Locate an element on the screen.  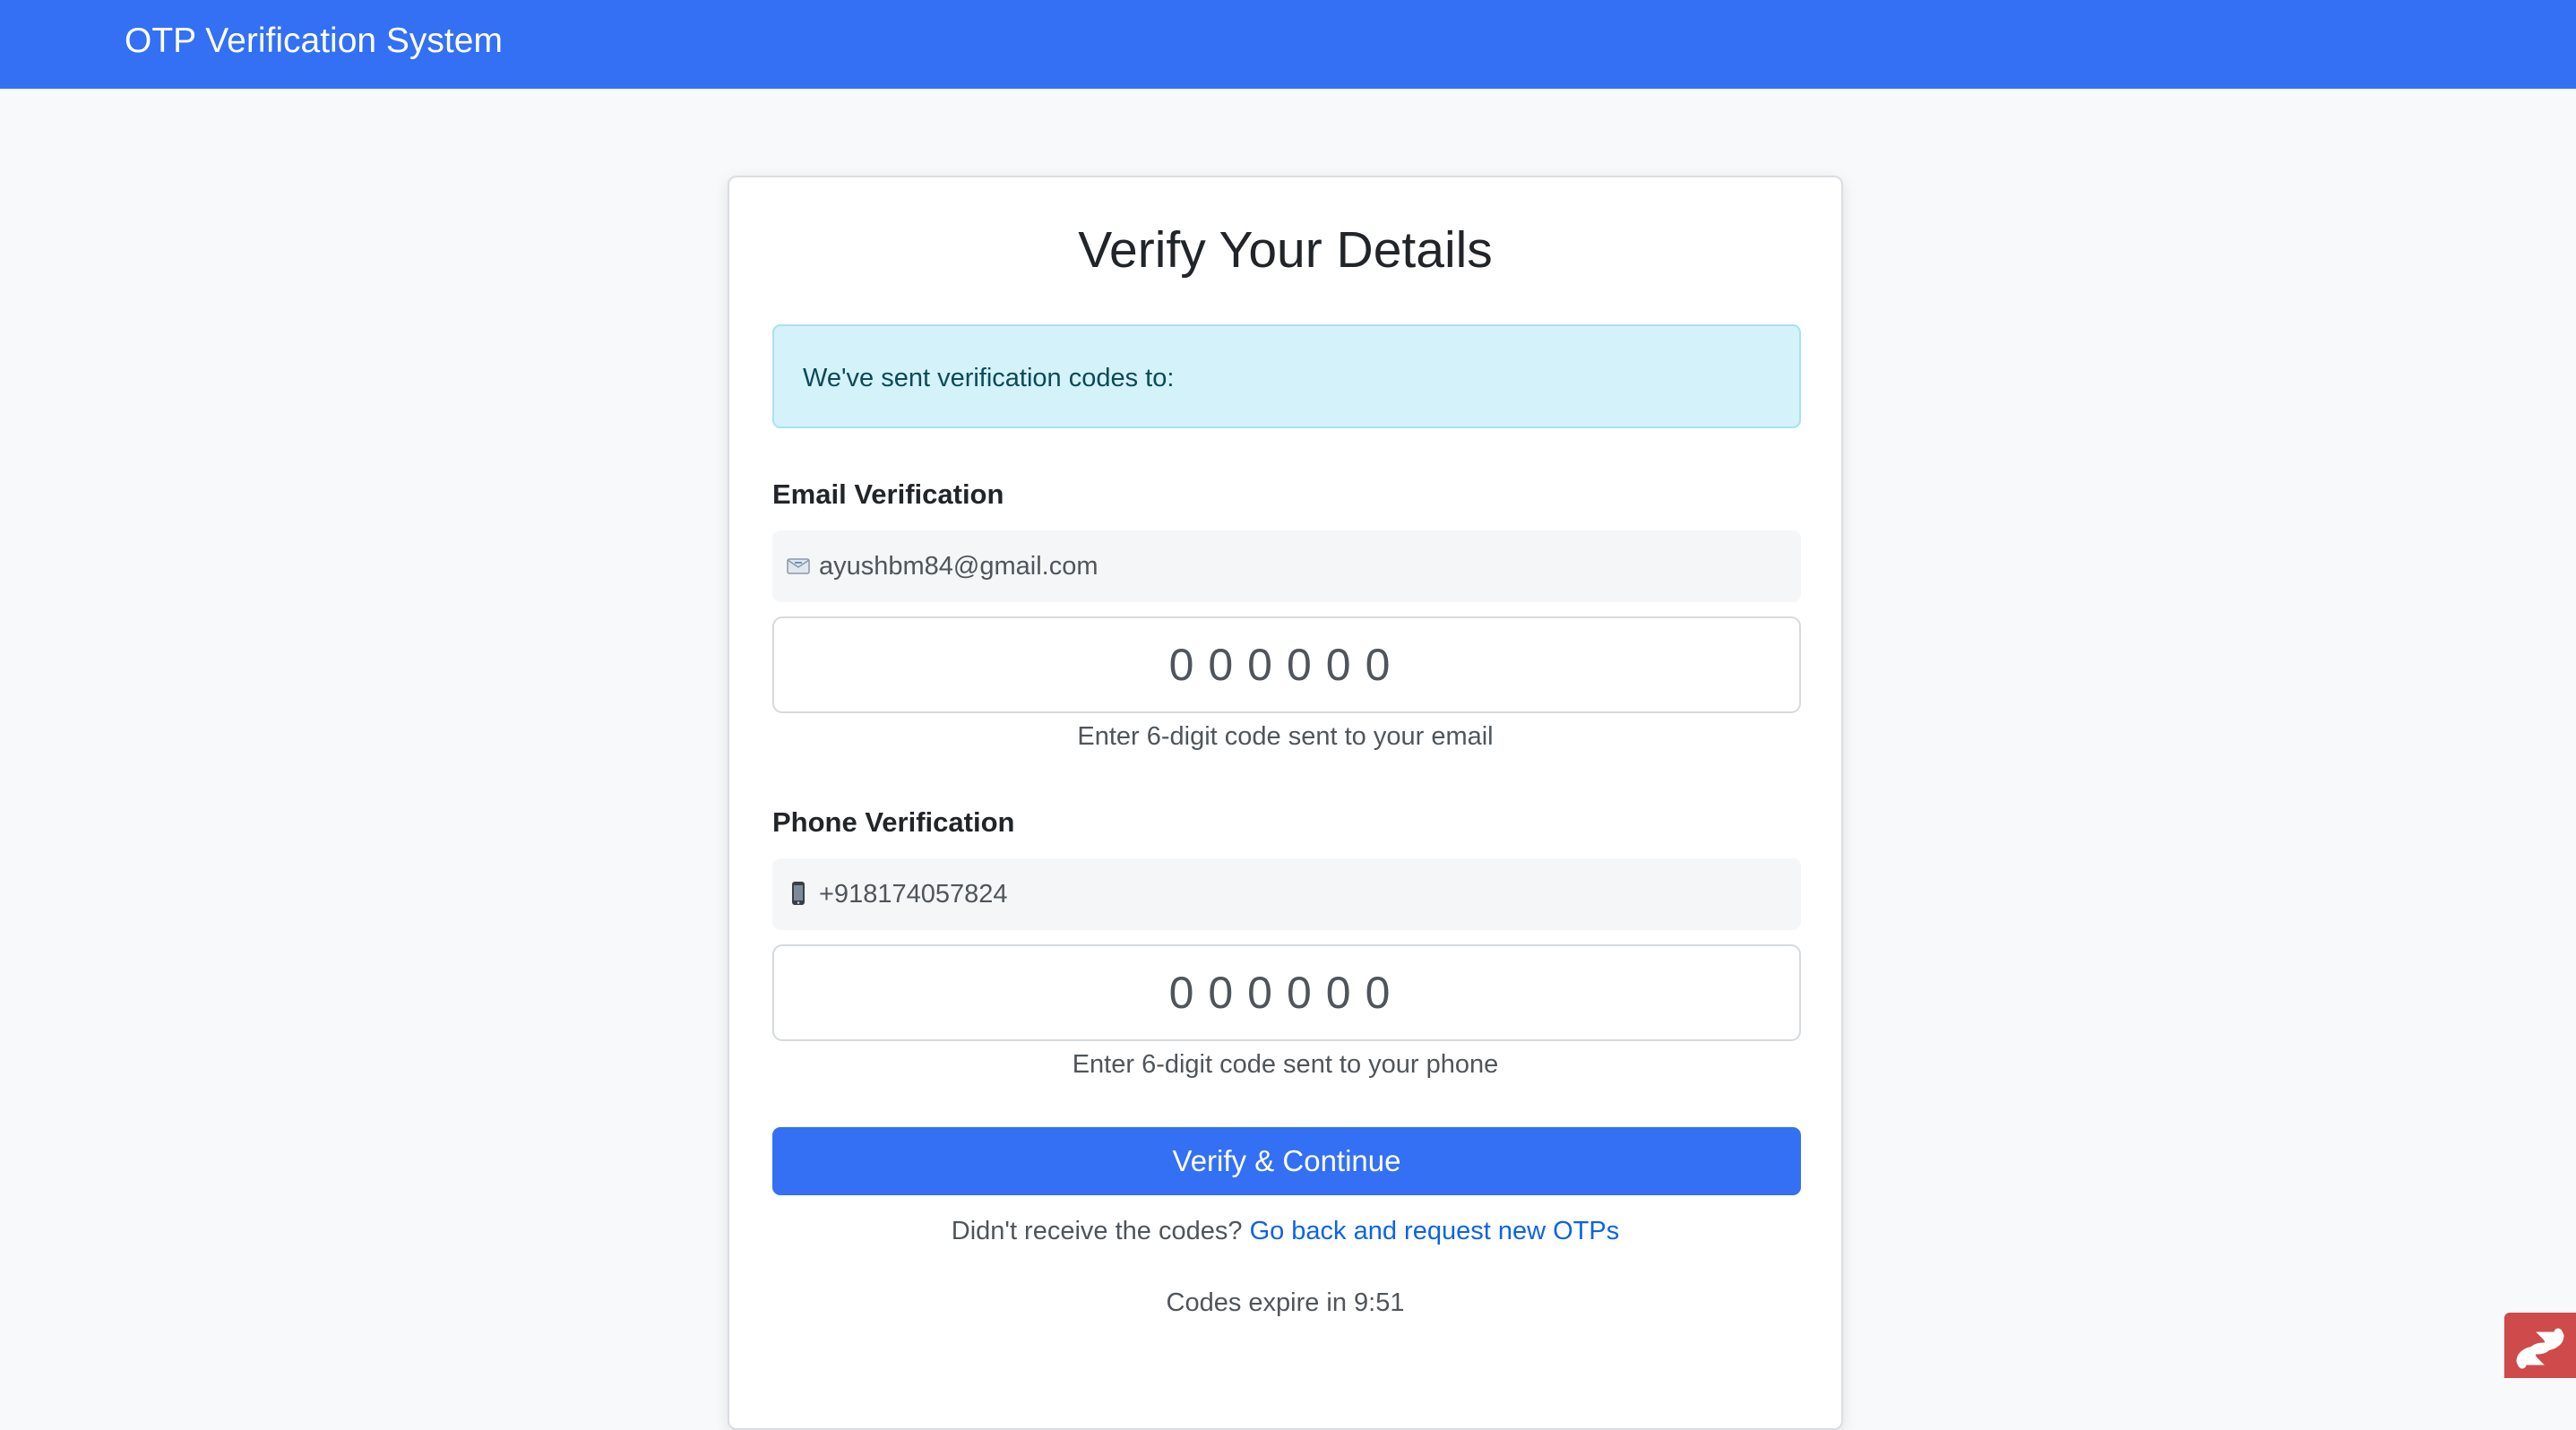
phone-section-title: Phone Verification is located at coordinates (893, 822).